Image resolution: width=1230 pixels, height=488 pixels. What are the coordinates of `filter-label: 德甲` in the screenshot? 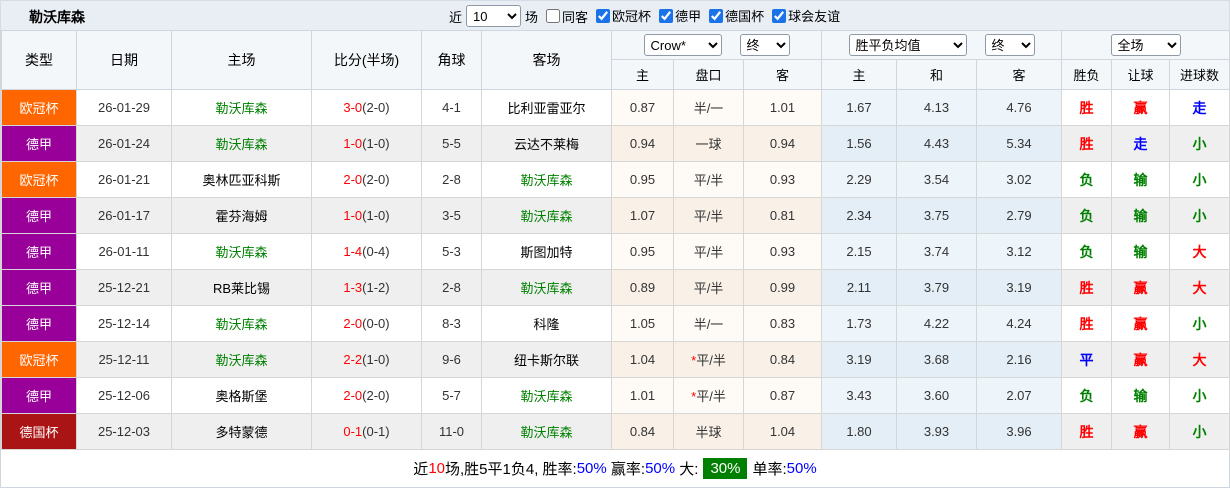 It's located at (688, 17).